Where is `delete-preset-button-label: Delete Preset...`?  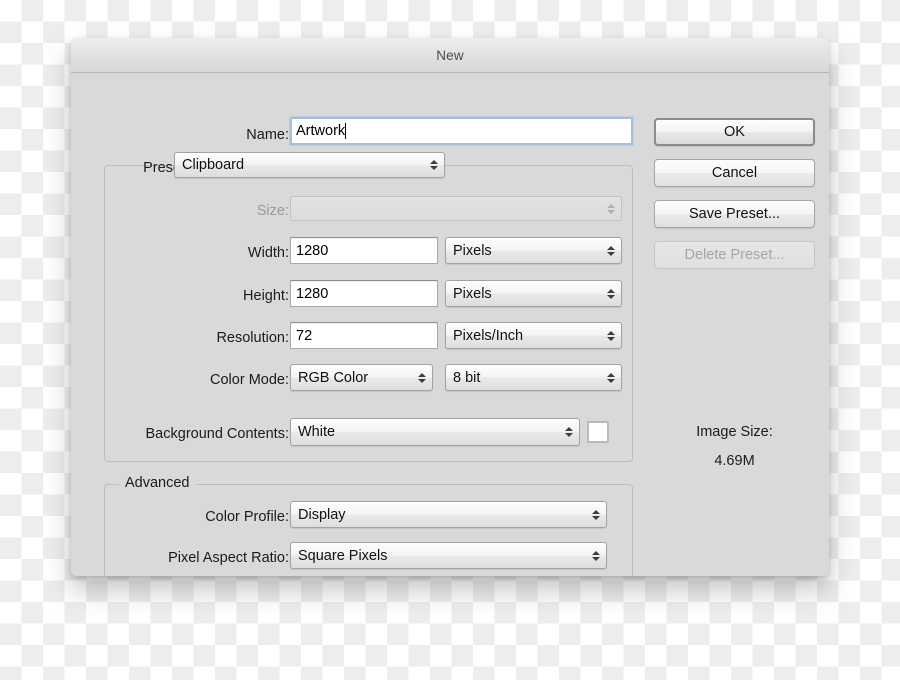 delete-preset-button-label: Delete Preset... is located at coordinates (734, 255).